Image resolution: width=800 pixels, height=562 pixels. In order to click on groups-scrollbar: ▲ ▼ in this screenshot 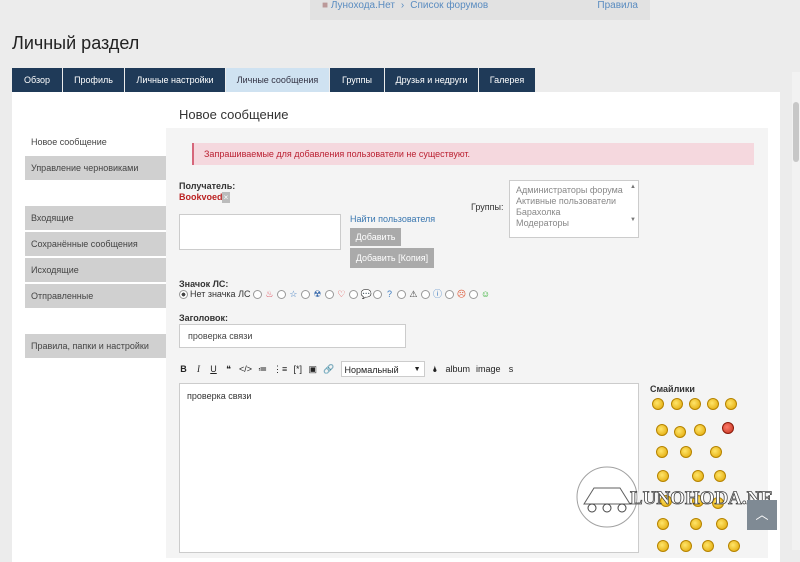, I will do `click(633, 209)`.